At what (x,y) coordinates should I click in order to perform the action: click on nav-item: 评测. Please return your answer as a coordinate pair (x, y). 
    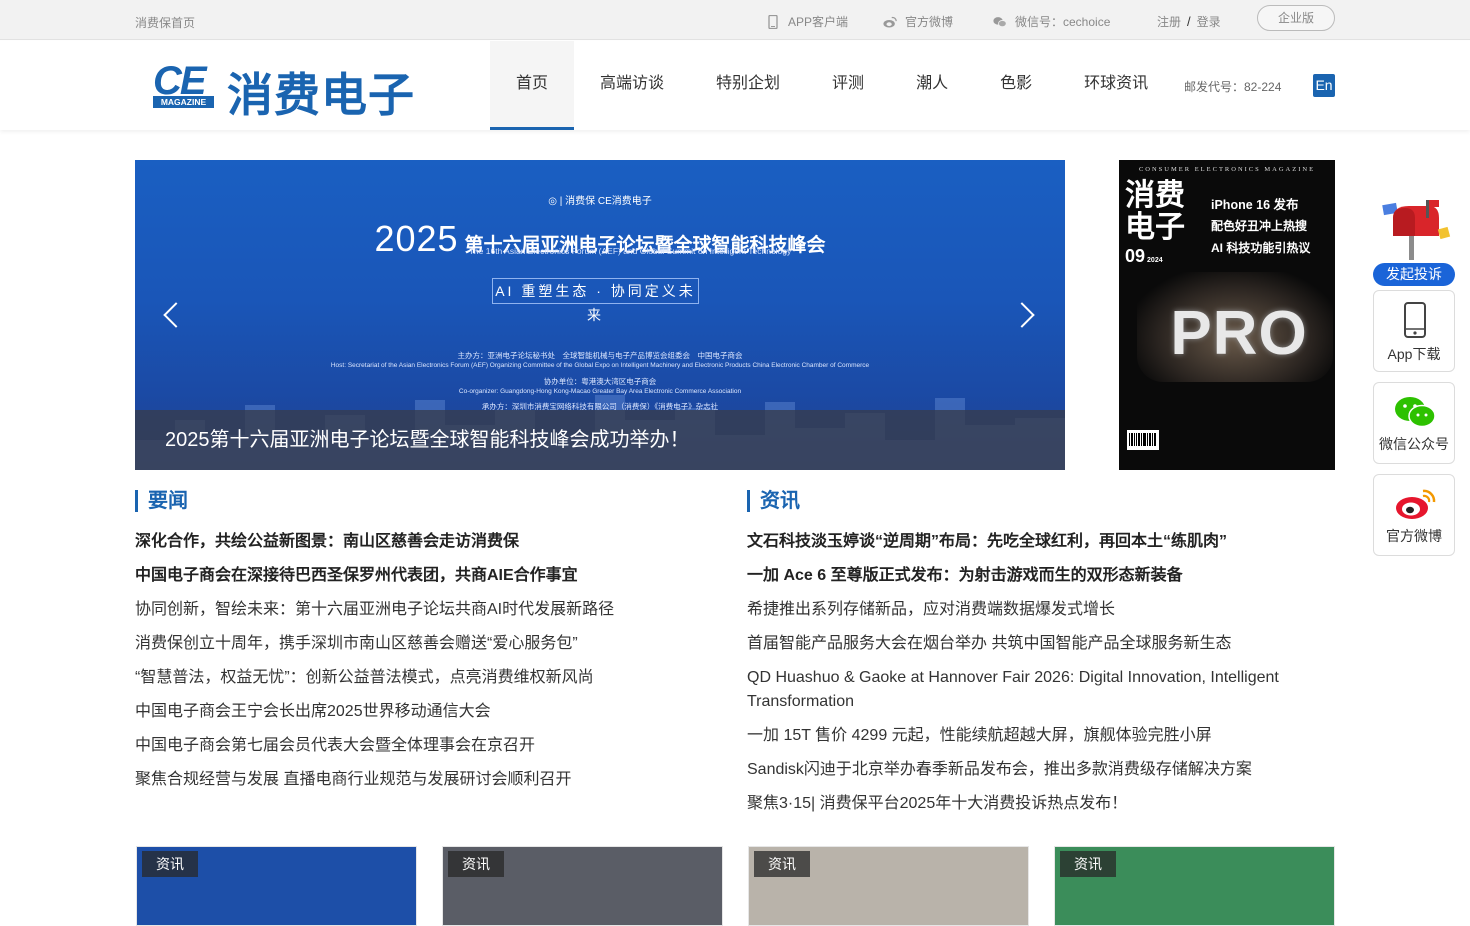
    Looking at the image, I should click on (848, 85).